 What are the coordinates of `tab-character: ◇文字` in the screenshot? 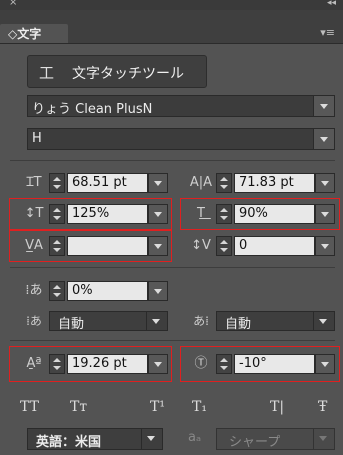 It's located at (34, 33).